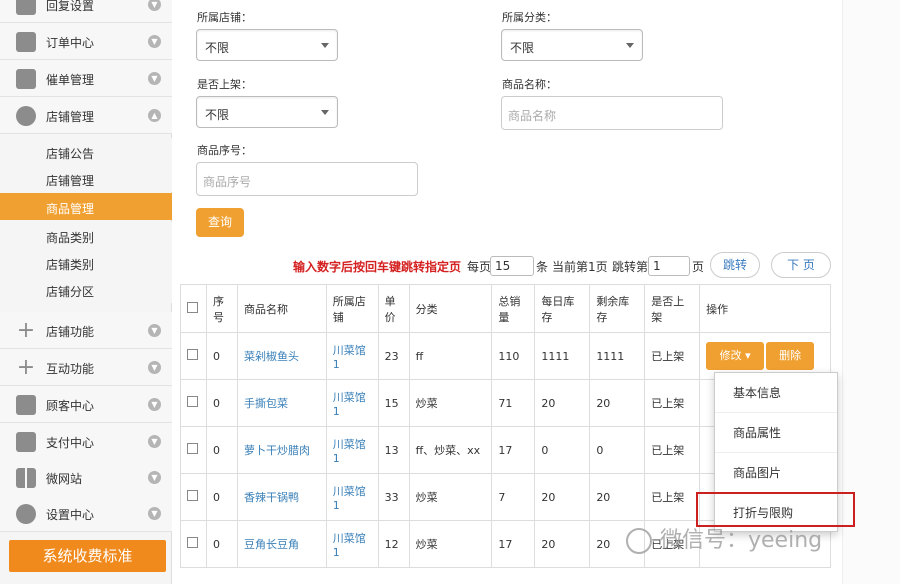  What do you see at coordinates (26, 405) in the screenshot?
I see `card-icon` at bounding box center [26, 405].